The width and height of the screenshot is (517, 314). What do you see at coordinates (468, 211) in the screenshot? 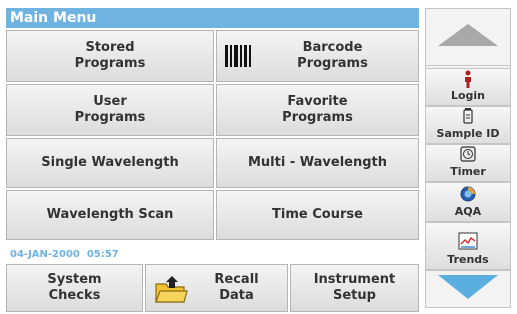
I see `aqa-label: AQA` at bounding box center [468, 211].